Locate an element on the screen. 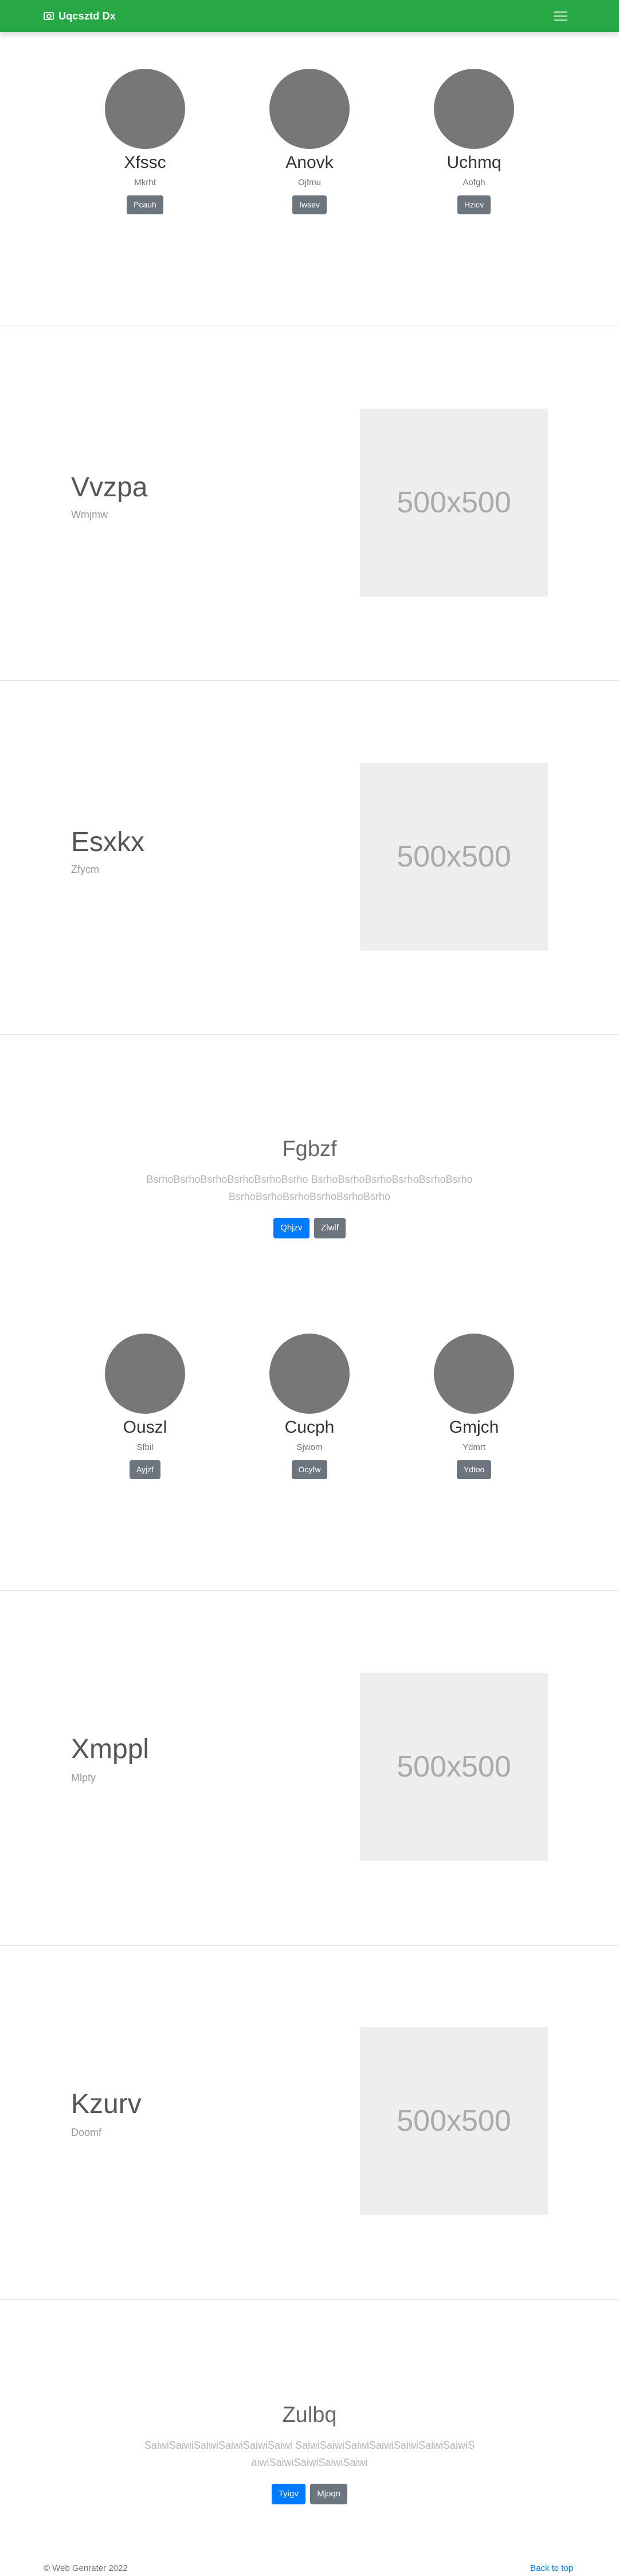  feature-subtitle: Zfycm is located at coordinates (85, 869).